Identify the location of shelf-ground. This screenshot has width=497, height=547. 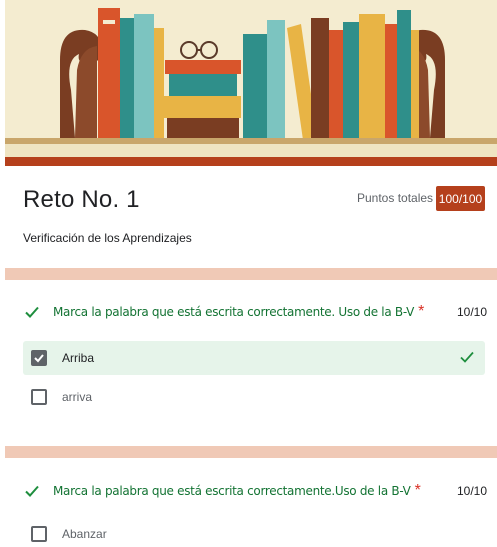
(251, 150).